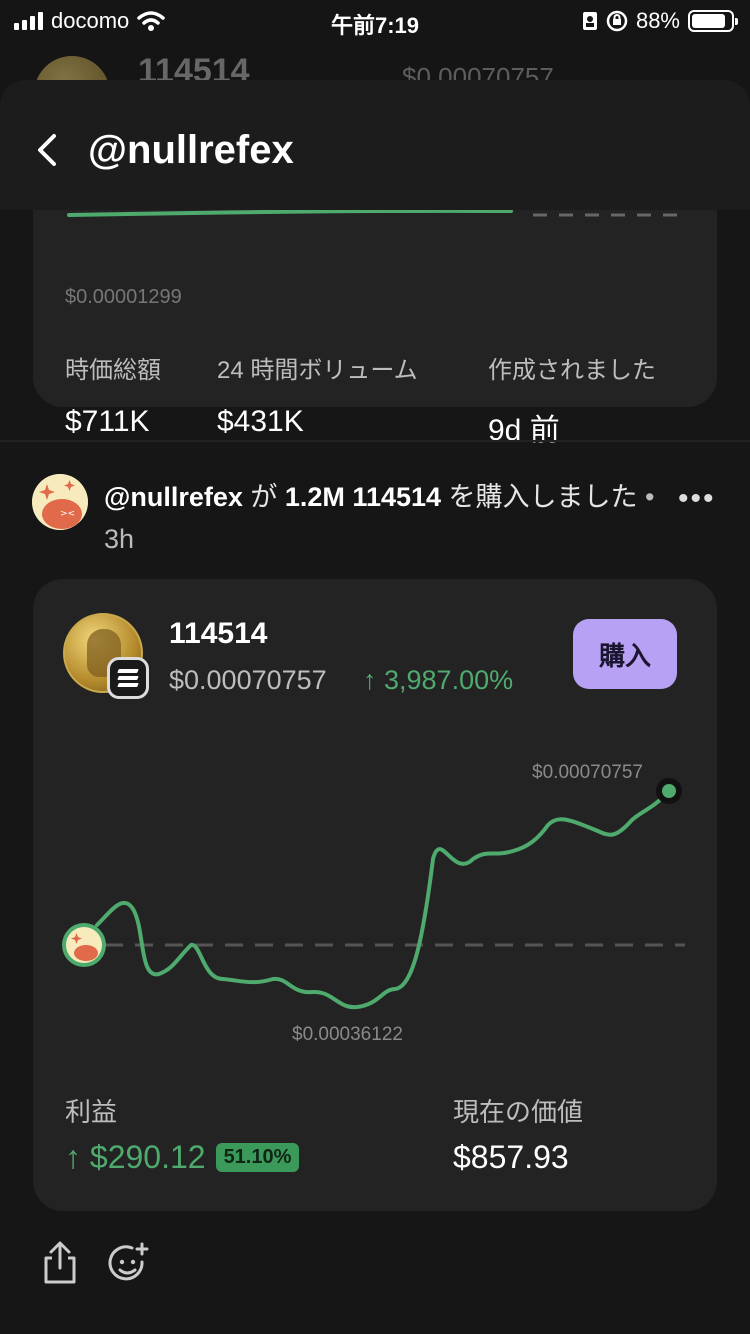  I want to click on post-action: を購入しました, so click(539, 497).